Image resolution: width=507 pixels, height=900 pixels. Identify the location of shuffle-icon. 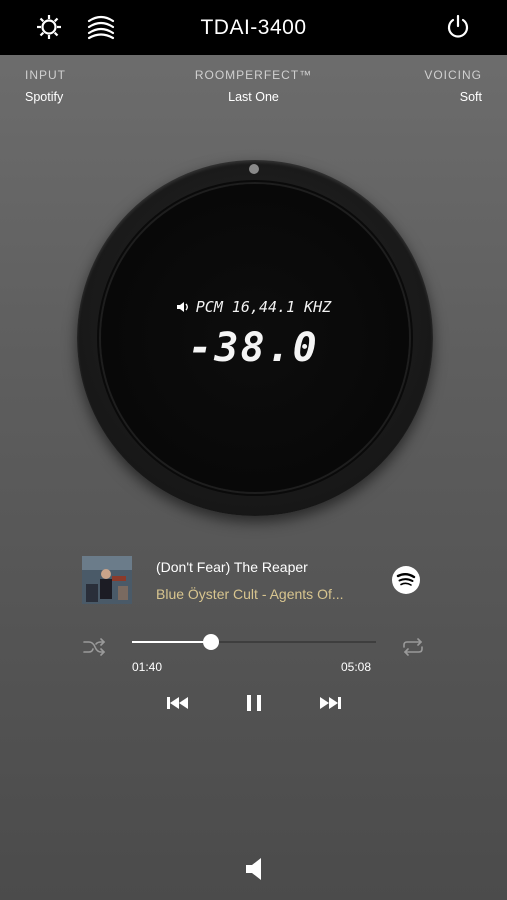
(94, 647).